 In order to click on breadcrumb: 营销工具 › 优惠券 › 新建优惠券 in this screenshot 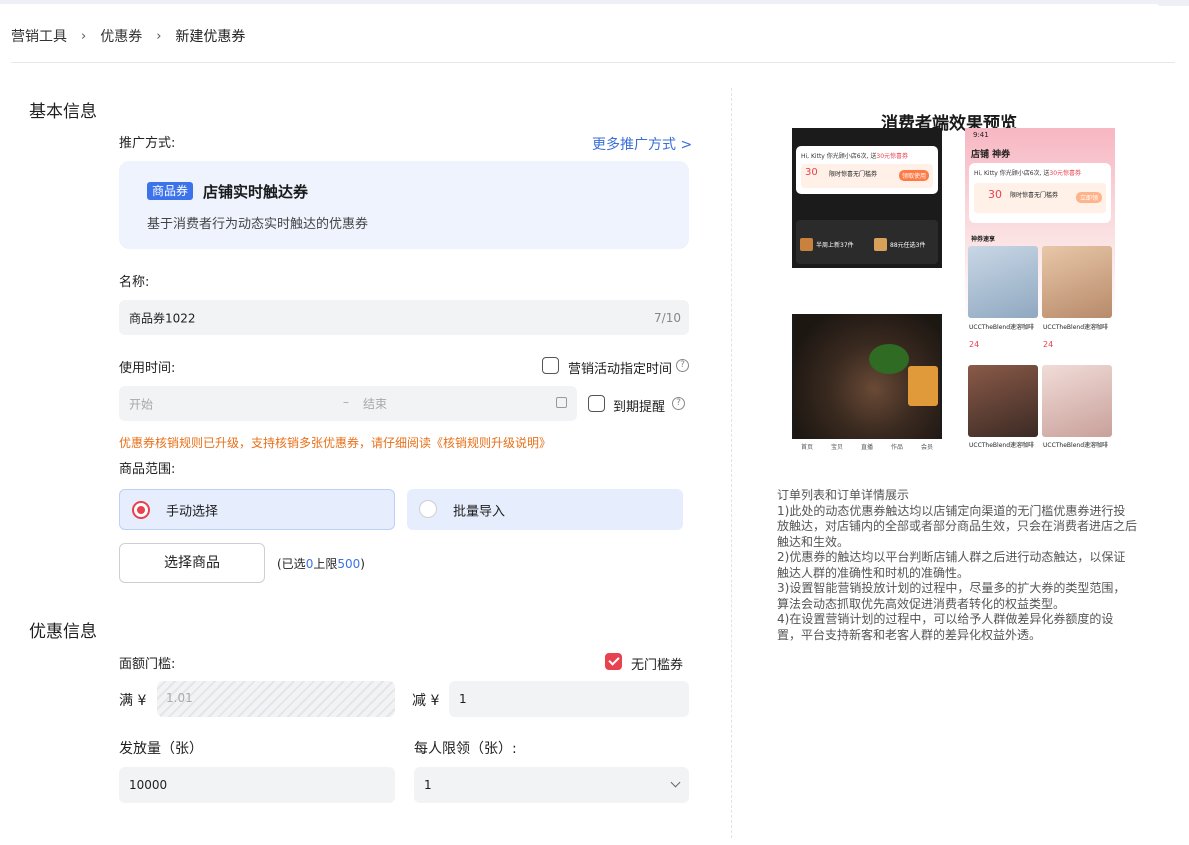, I will do `click(128, 36)`.